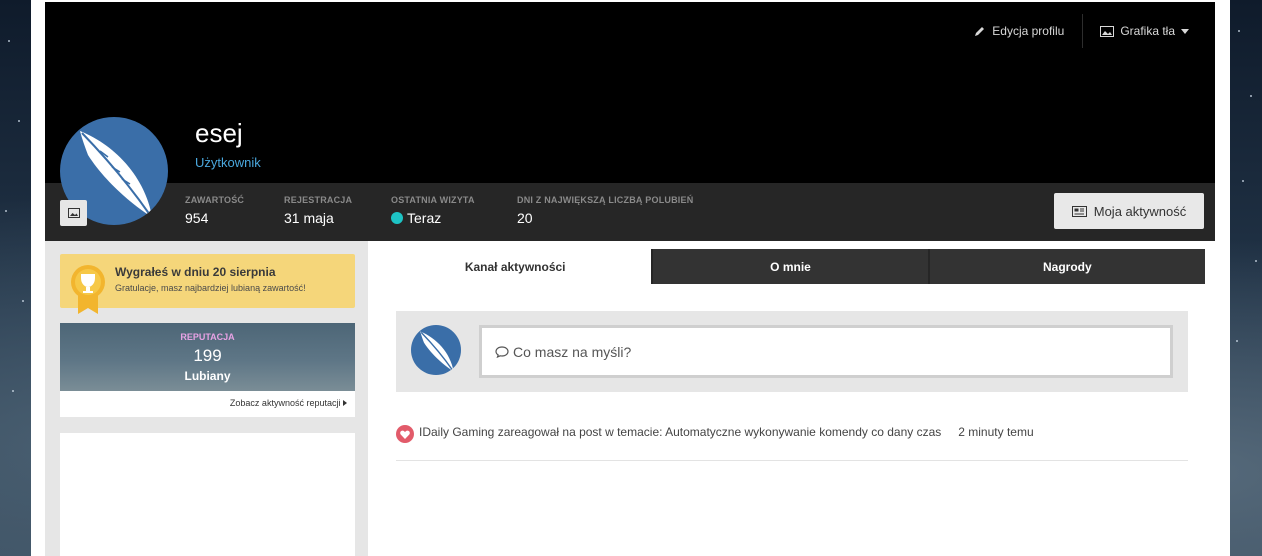 This screenshot has height=556, width=1262. Describe the element at coordinates (214, 218) in the screenshot. I see `stat-value: 954` at that location.